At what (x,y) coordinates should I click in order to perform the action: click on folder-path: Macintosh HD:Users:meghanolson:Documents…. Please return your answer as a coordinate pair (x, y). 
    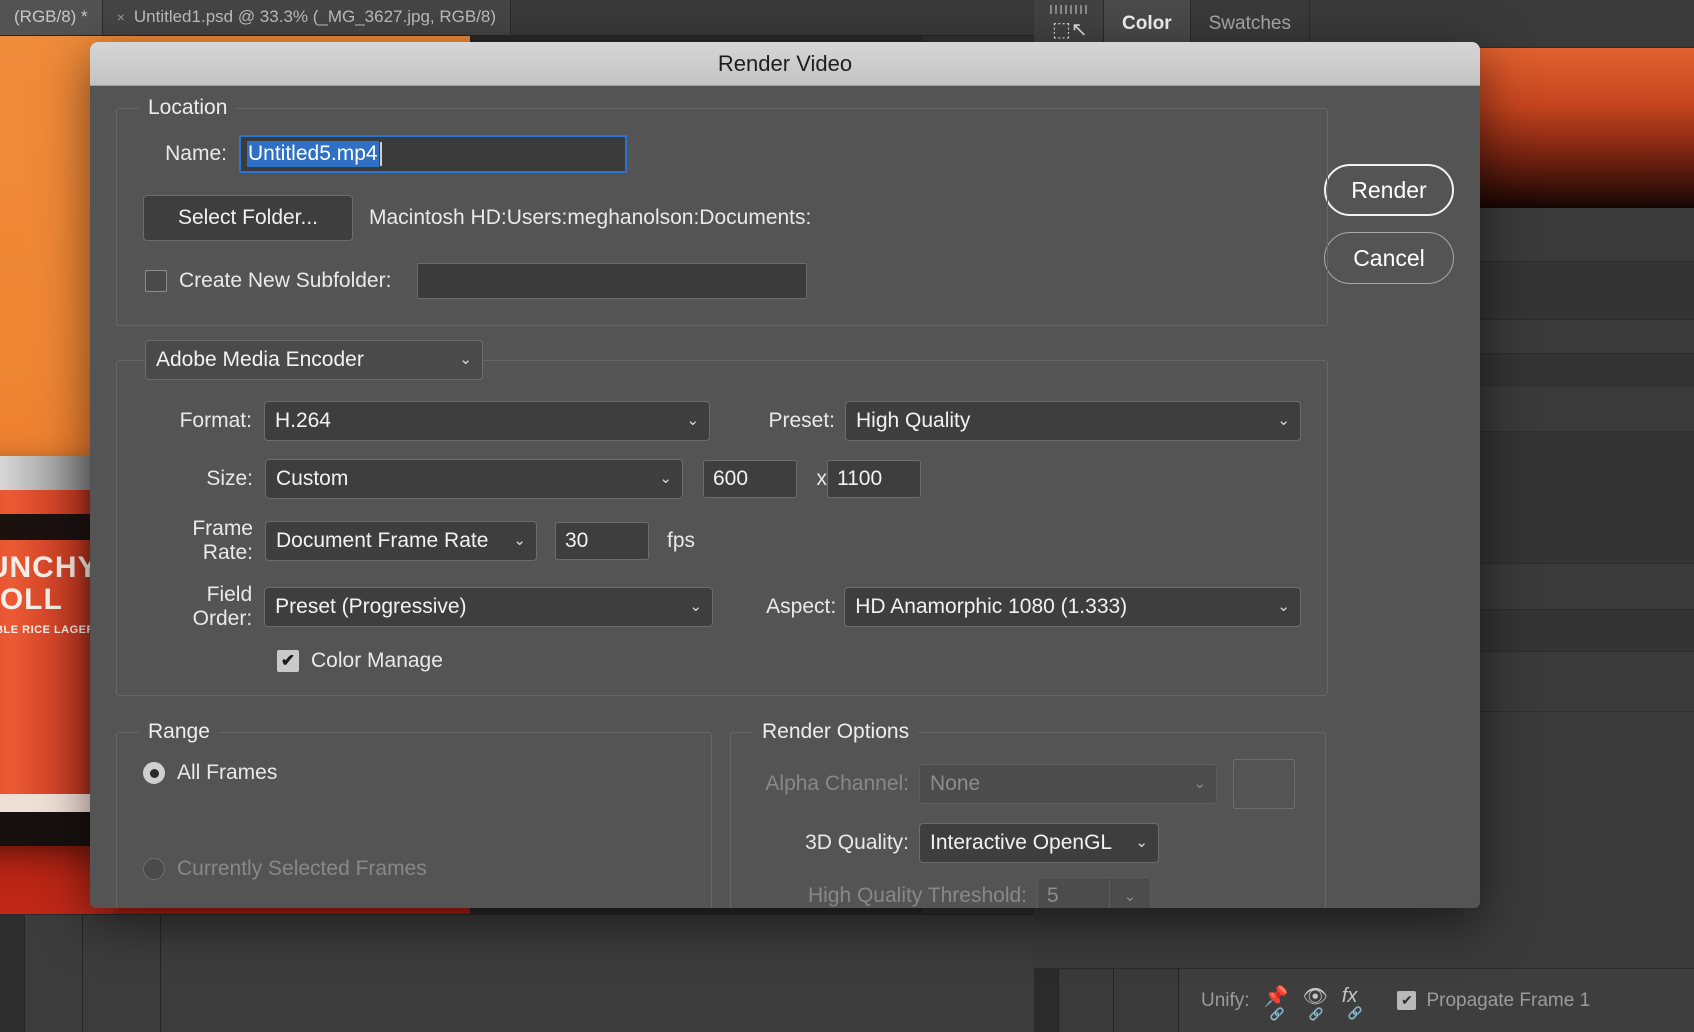
    Looking at the image, I should click on (590, 217).